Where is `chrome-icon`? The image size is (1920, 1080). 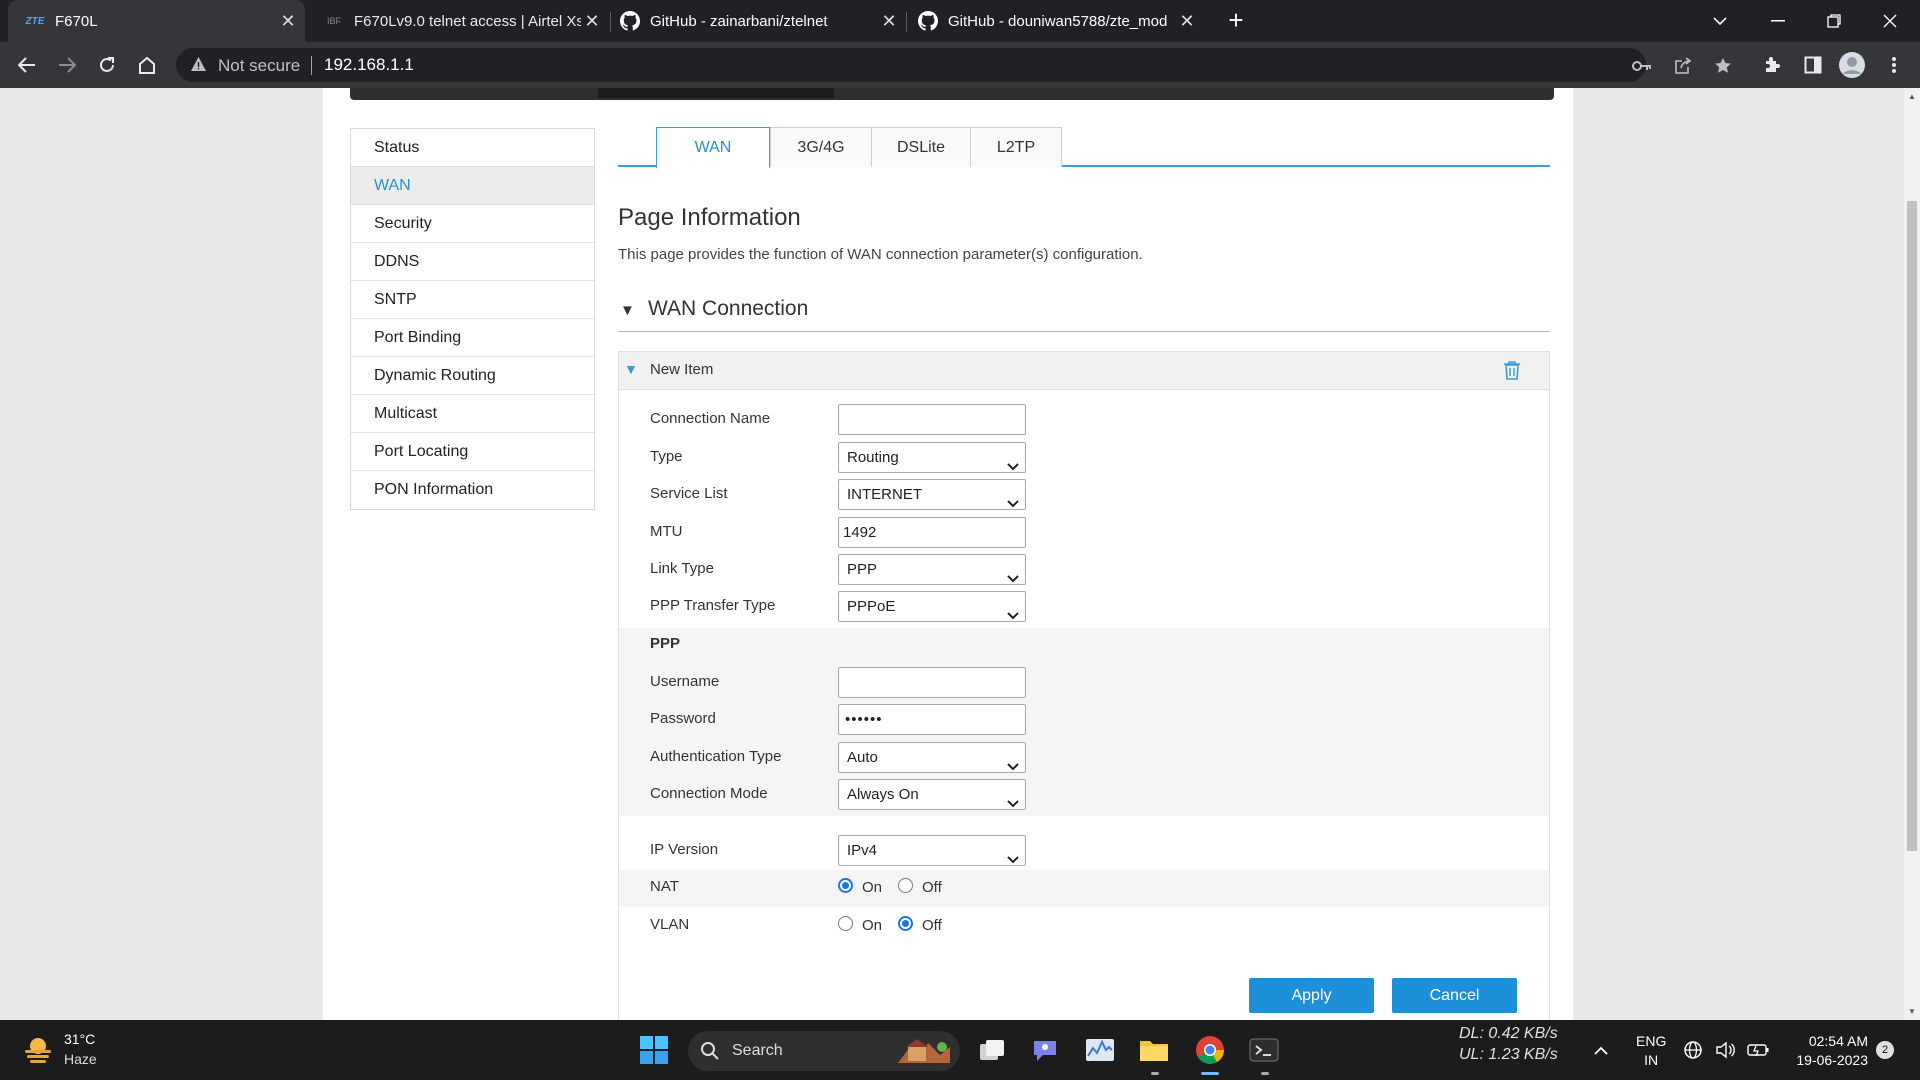
chrome-icon is located at coordinates (1210, 1050).